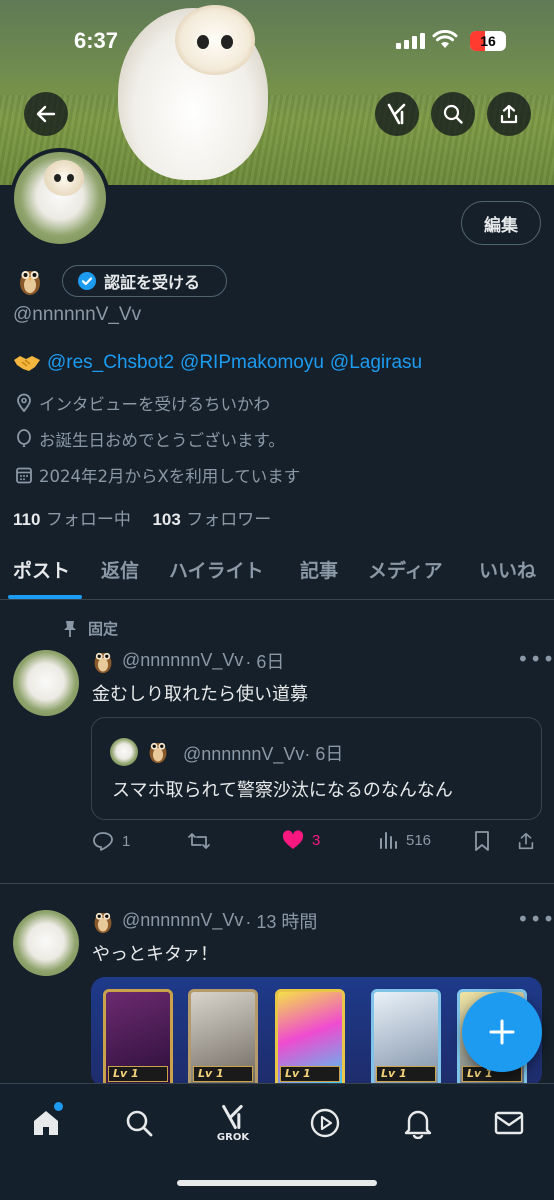 This screenshot has height=1200, width=554. I want to click on quote-text: スマホ取られて警察沙汰になるのなんなん, so click(282, 790).